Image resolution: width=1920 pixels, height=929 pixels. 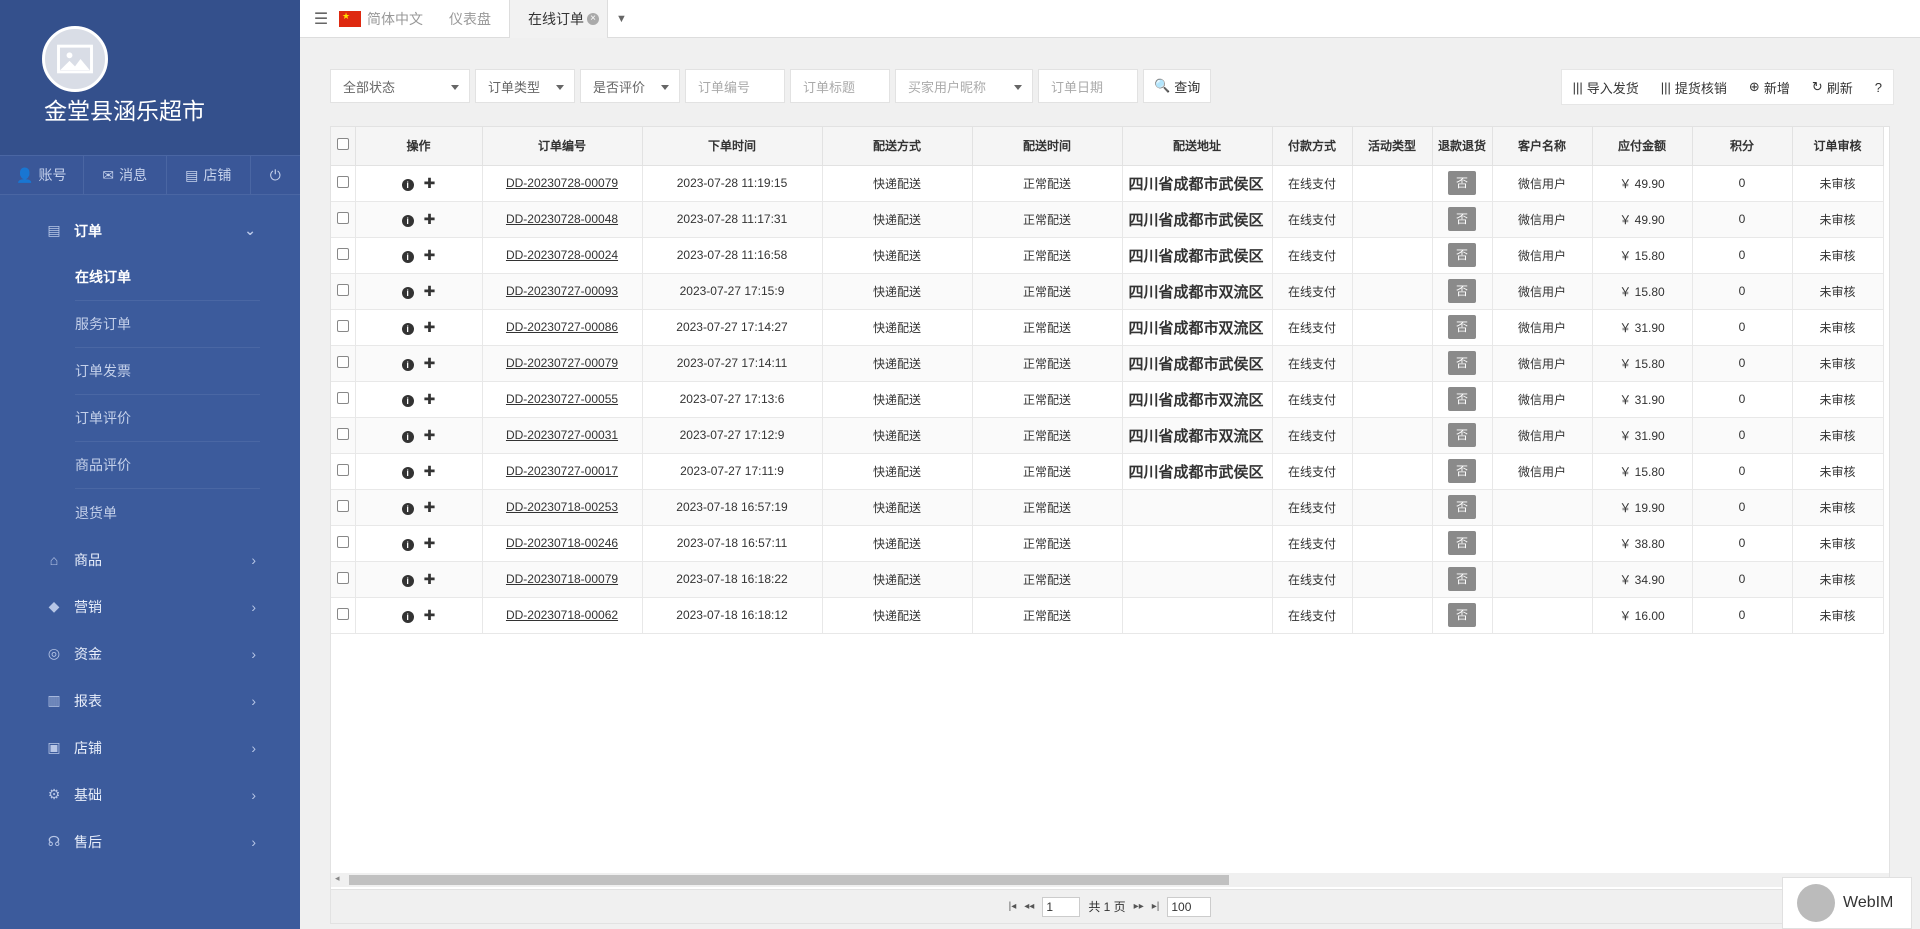 What do you see at coordinates (562, 435) in the screenshot?
I see `order-no-link: DD-20230727-00031` at bounding box center [562, 435].